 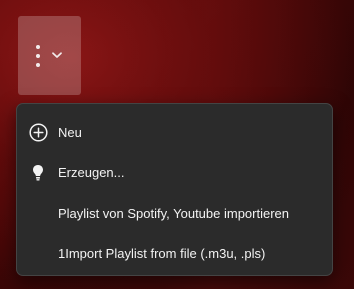 I want to click on lightbulb-icon, so click(x=38, y=173).